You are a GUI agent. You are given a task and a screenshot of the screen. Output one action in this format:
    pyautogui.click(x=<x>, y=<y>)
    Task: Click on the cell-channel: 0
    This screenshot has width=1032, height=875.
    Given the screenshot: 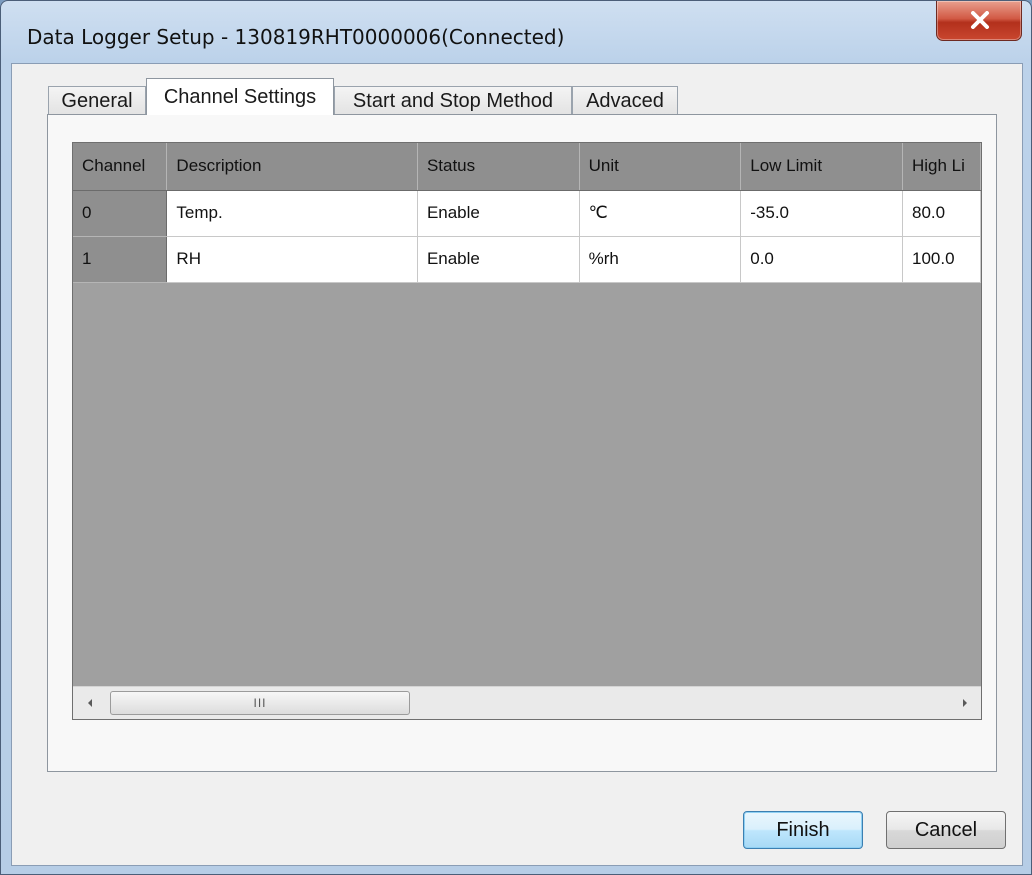 What is the action you would take?
    pyautogui.click(x=120, y=213)
    